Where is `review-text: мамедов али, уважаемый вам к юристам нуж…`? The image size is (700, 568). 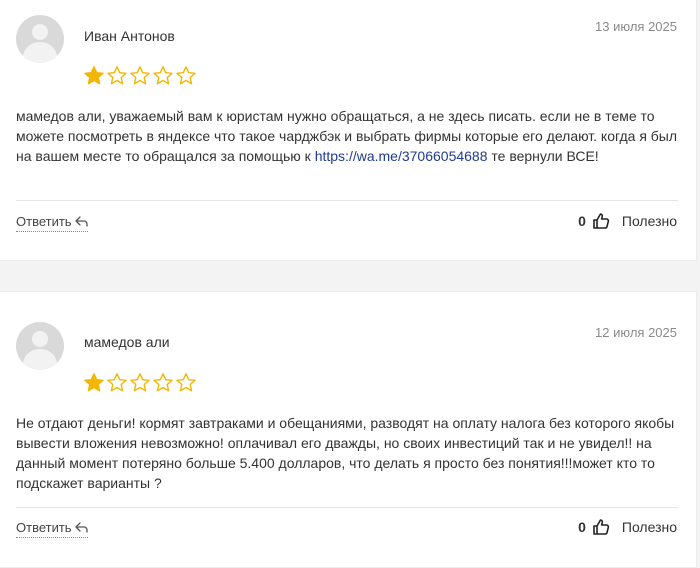 review-text: мамедов али, уважаемый вам к юристам нуж… is located at coordinates (349, 136).